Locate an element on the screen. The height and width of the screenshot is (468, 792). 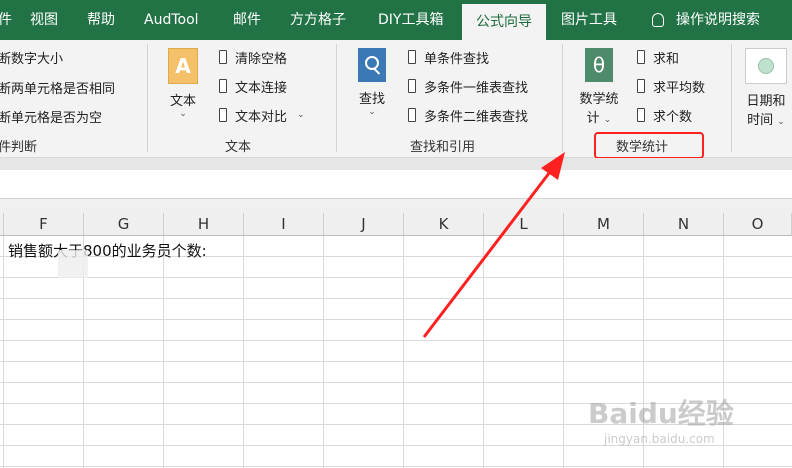
baidu-watermark: Baidu经验 is located at coordinates (661, 413).